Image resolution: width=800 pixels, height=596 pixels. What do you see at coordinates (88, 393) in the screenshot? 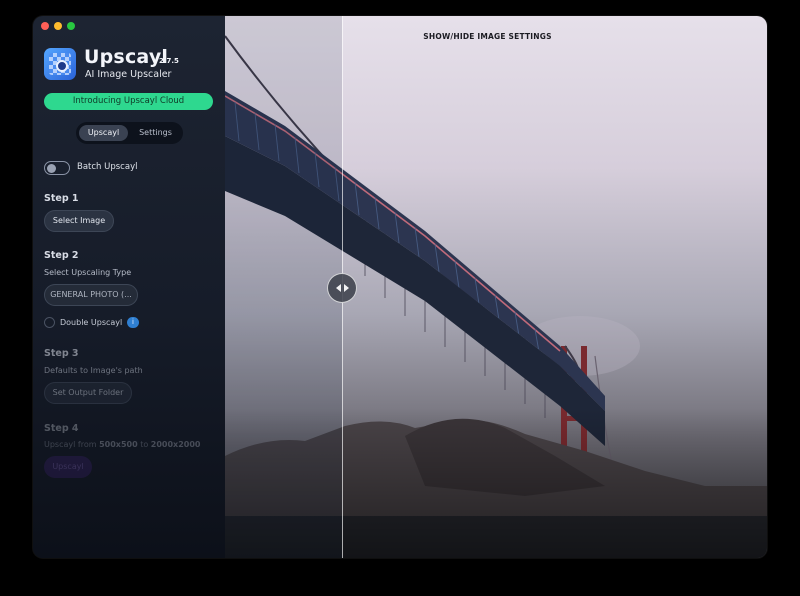
I see `set-output-folder-button: Set Output Folder` at bounding box center [88, 393].